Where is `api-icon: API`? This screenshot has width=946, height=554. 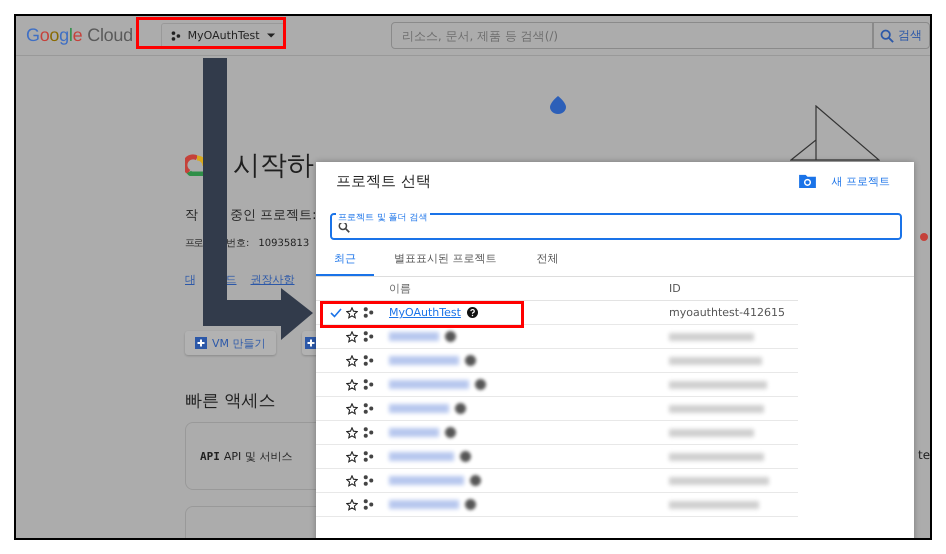 api-icon: API is located at coordinates (210, 456).